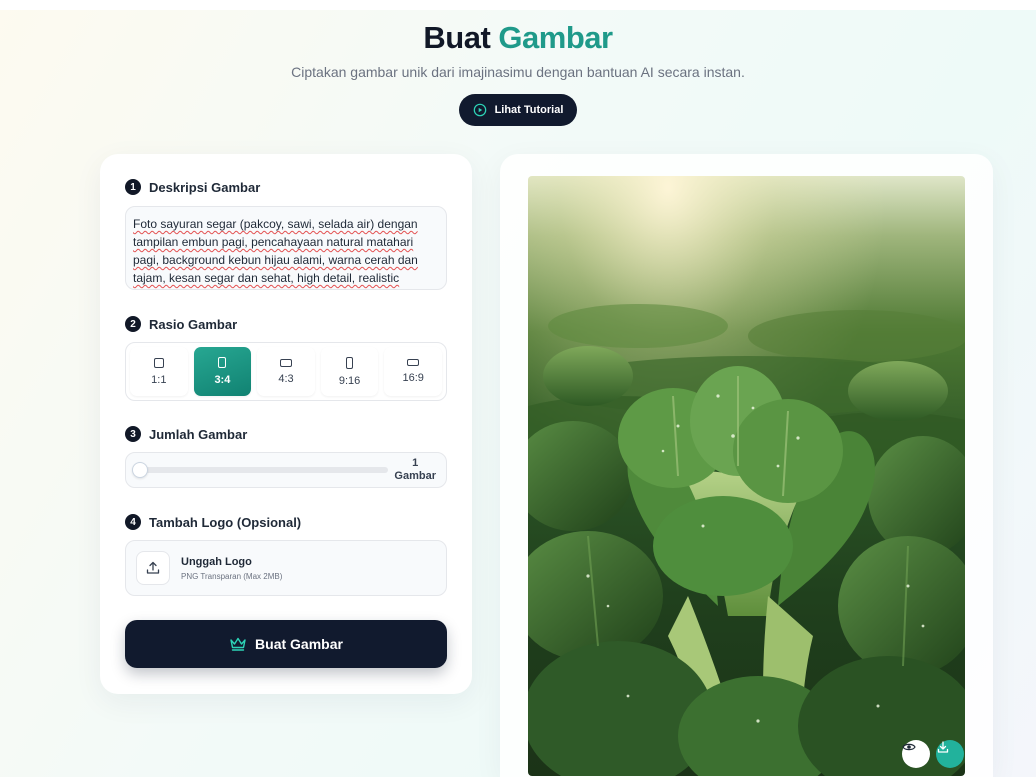 The height and width of the screenshot is (777, 1036). Describe the element at coordinates (413, 362) in the screenshot. I see `wide-landscape-icon` at that location.